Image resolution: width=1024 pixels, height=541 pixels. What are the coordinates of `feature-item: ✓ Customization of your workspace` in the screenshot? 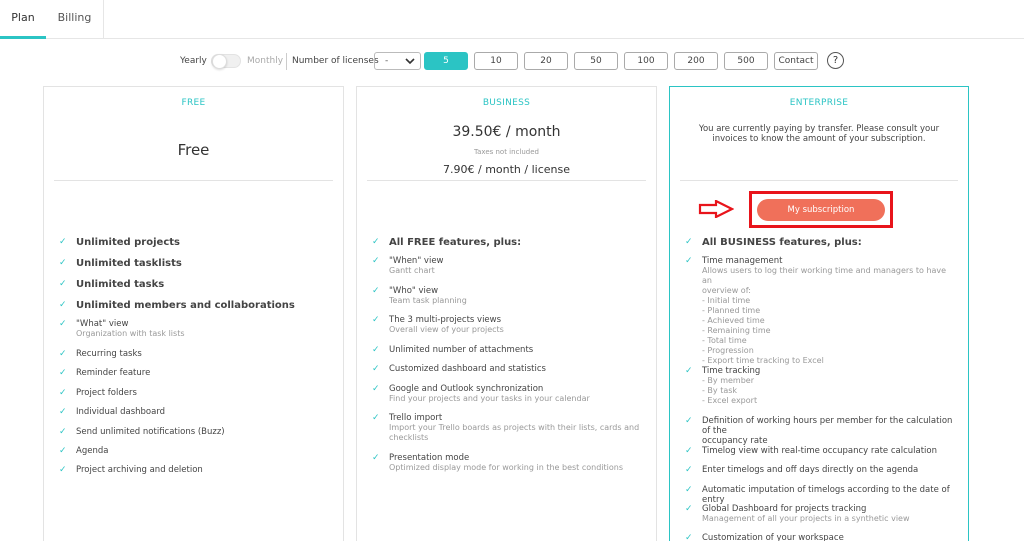 It's located at (821, 537).